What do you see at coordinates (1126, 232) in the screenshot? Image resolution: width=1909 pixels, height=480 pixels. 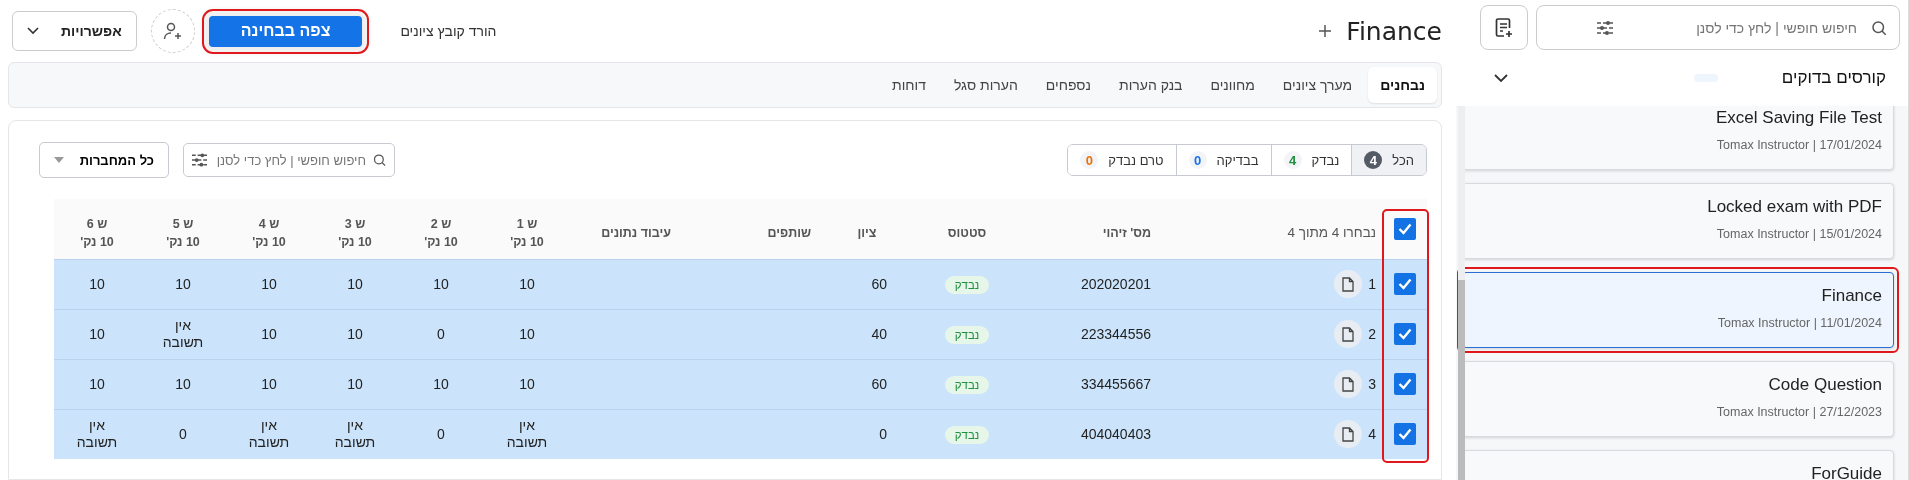 I see `column-header: מס' זיהוי` at bounding box center [1126, 232].